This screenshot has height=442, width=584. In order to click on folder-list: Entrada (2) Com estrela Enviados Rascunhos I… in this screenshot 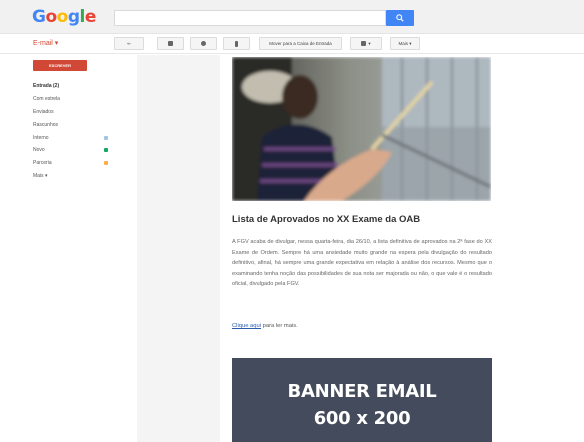, I will do `click(70, 131)`.